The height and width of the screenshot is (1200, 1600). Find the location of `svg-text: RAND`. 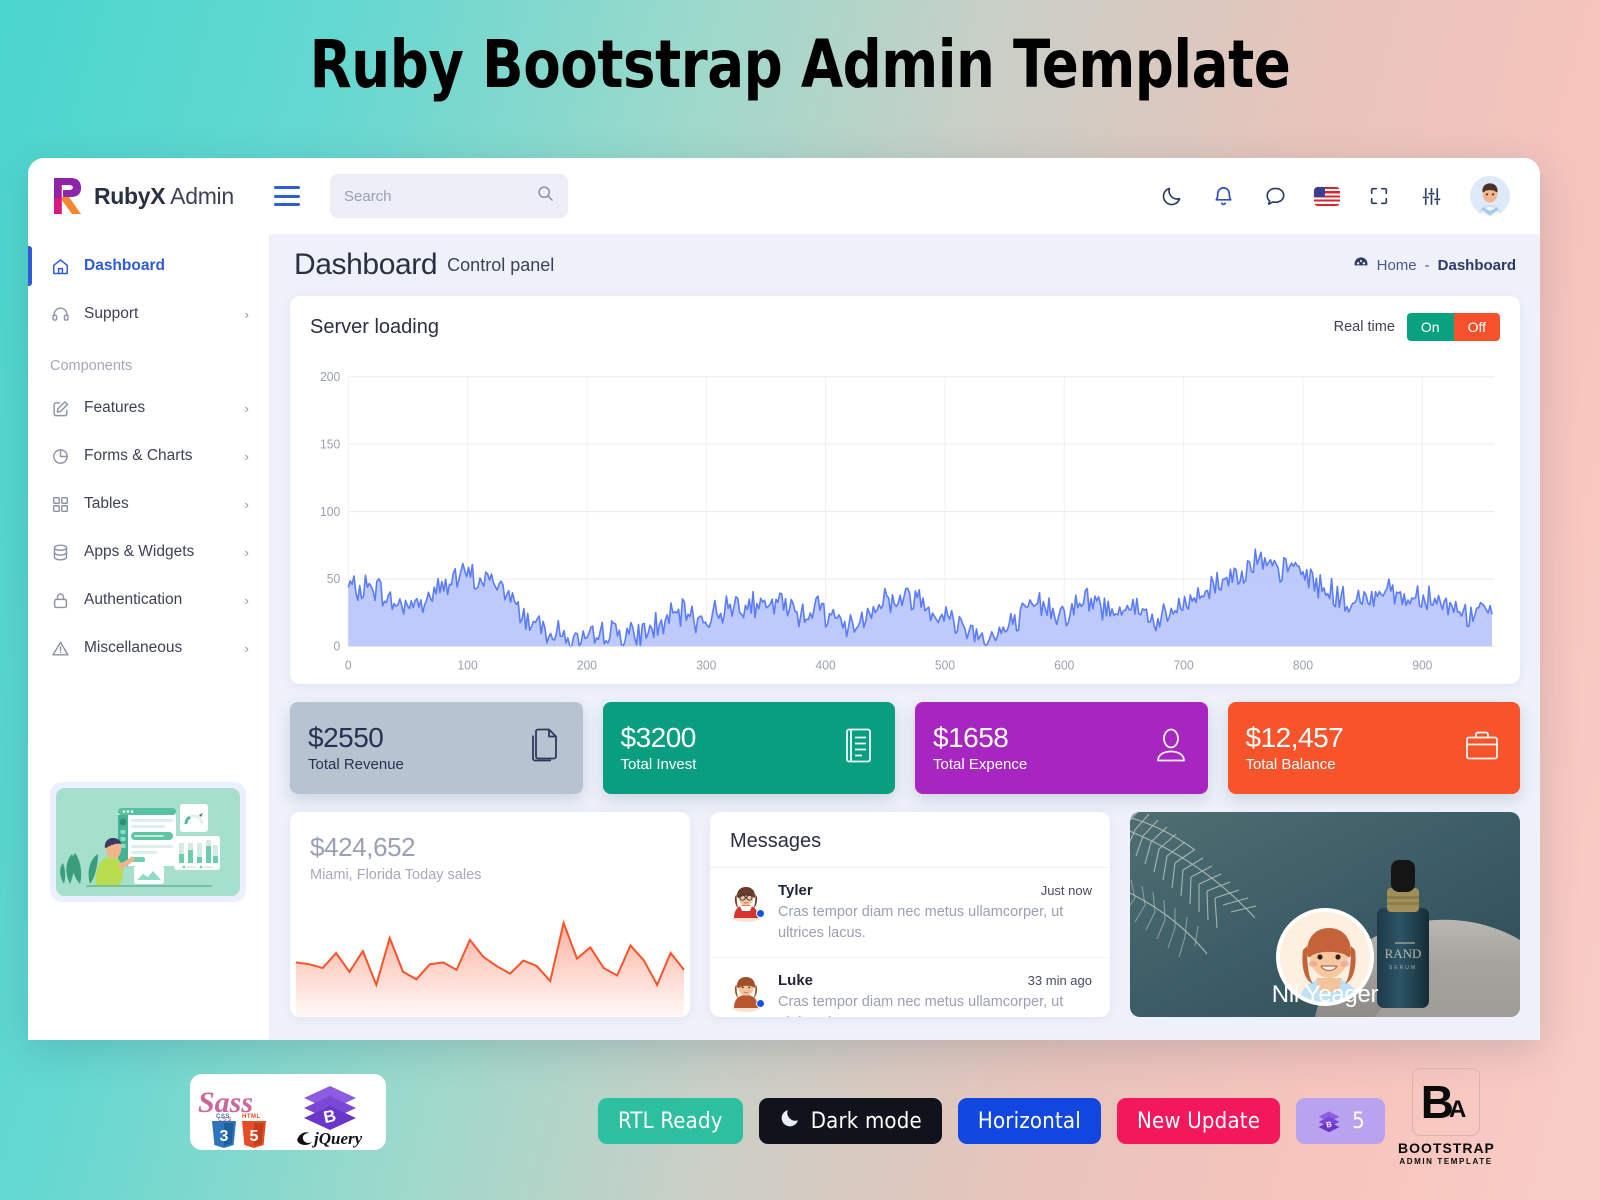

svg-text: RAND is located at coordinates (1403, 953).